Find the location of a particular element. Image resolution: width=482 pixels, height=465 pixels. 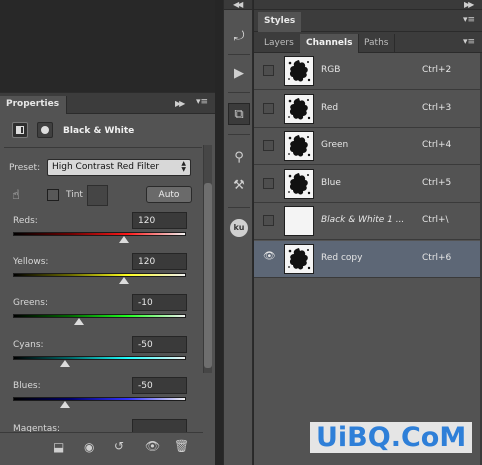

targeted-adjustment-hand-icon: ☝ is located at coordinates (16, 195).